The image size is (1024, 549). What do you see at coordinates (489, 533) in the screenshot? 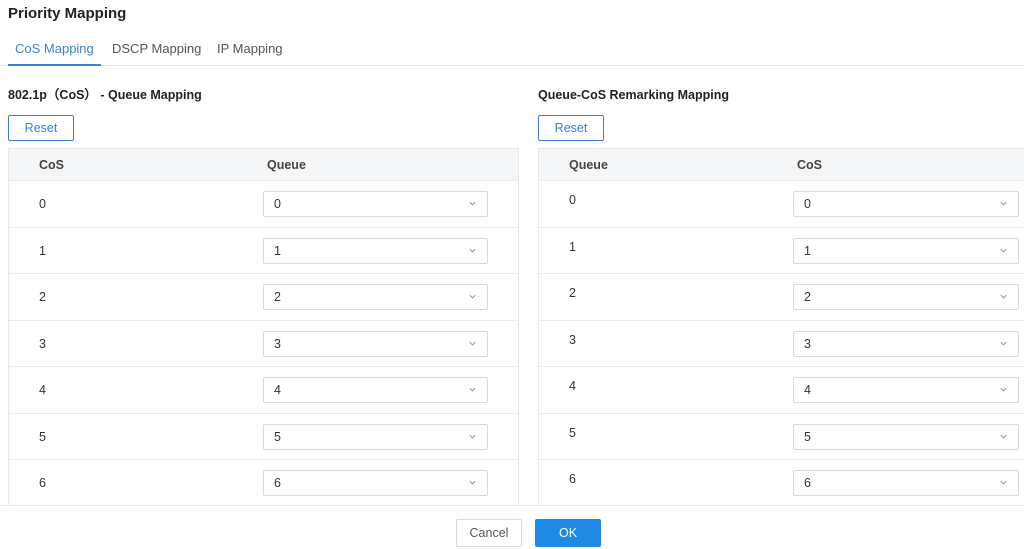
I see `cancel-button: Cancel` at bounding box center [489, 533].